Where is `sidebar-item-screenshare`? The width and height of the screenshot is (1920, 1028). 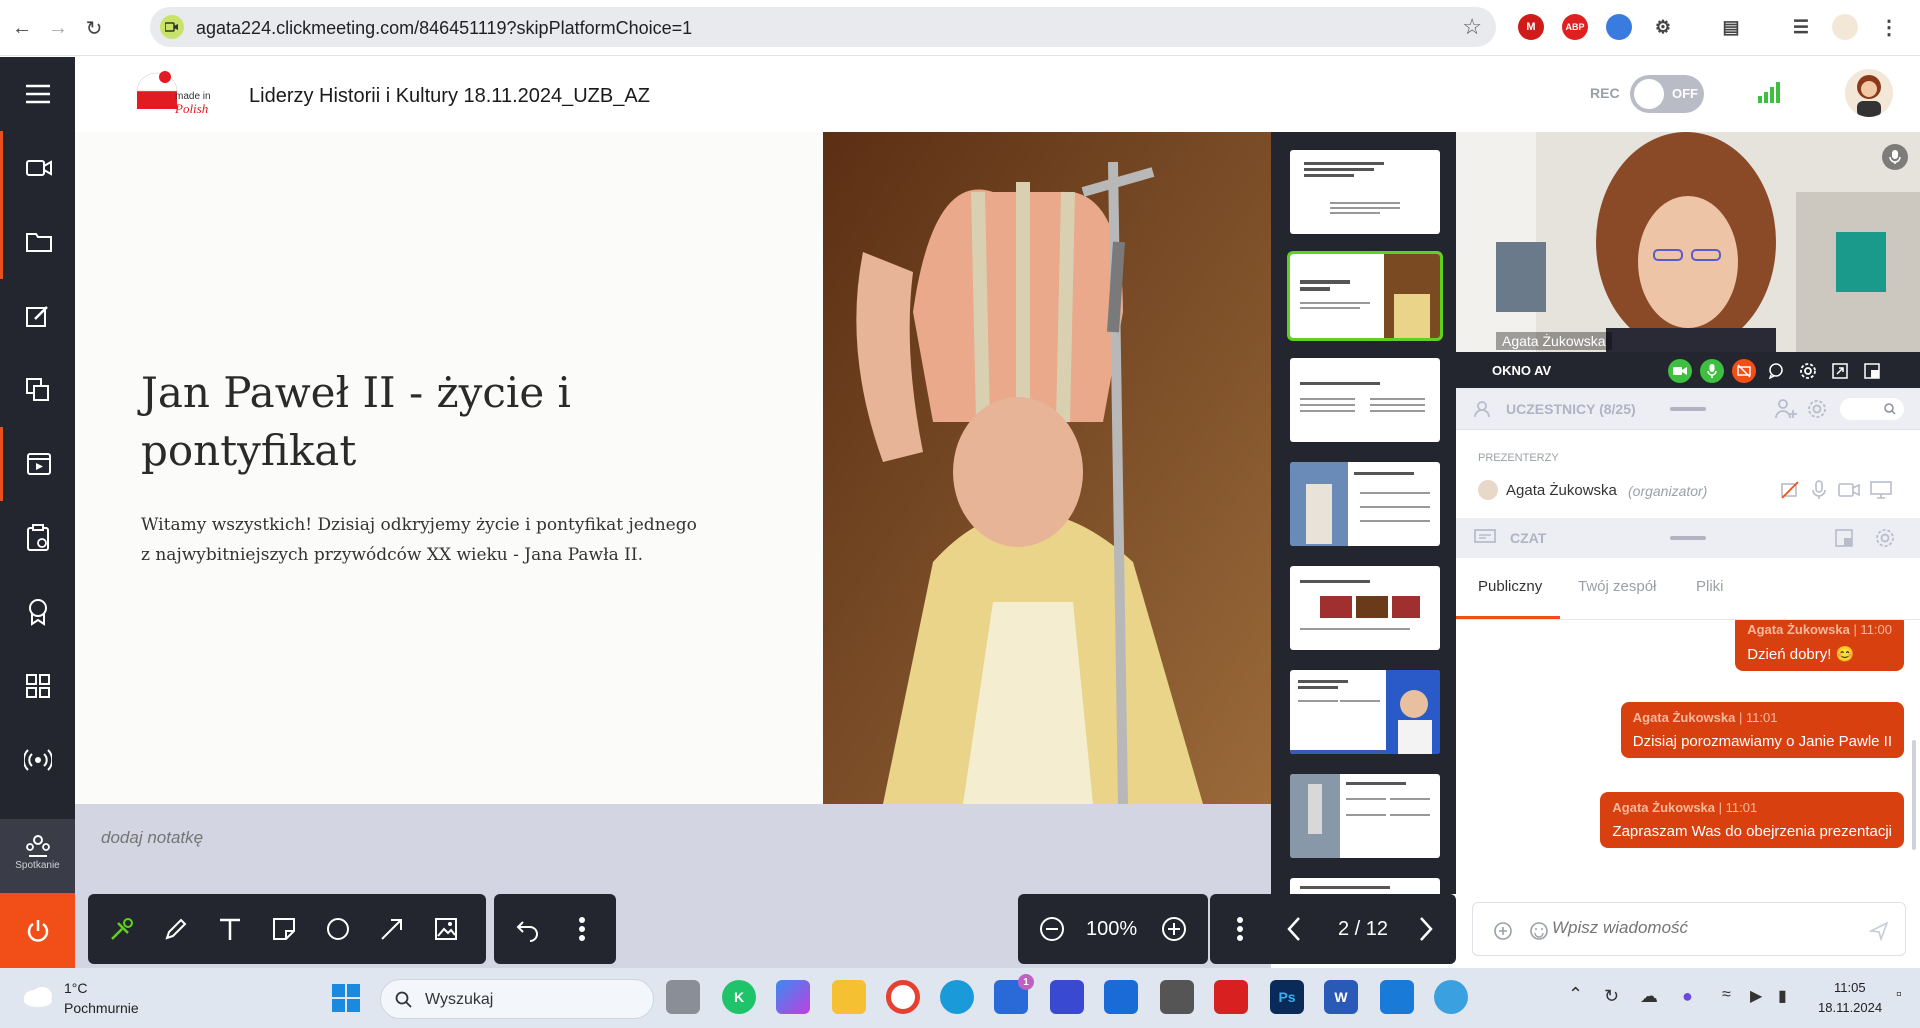 sidebar-item-screenshare is located at coordinates (37, 390).